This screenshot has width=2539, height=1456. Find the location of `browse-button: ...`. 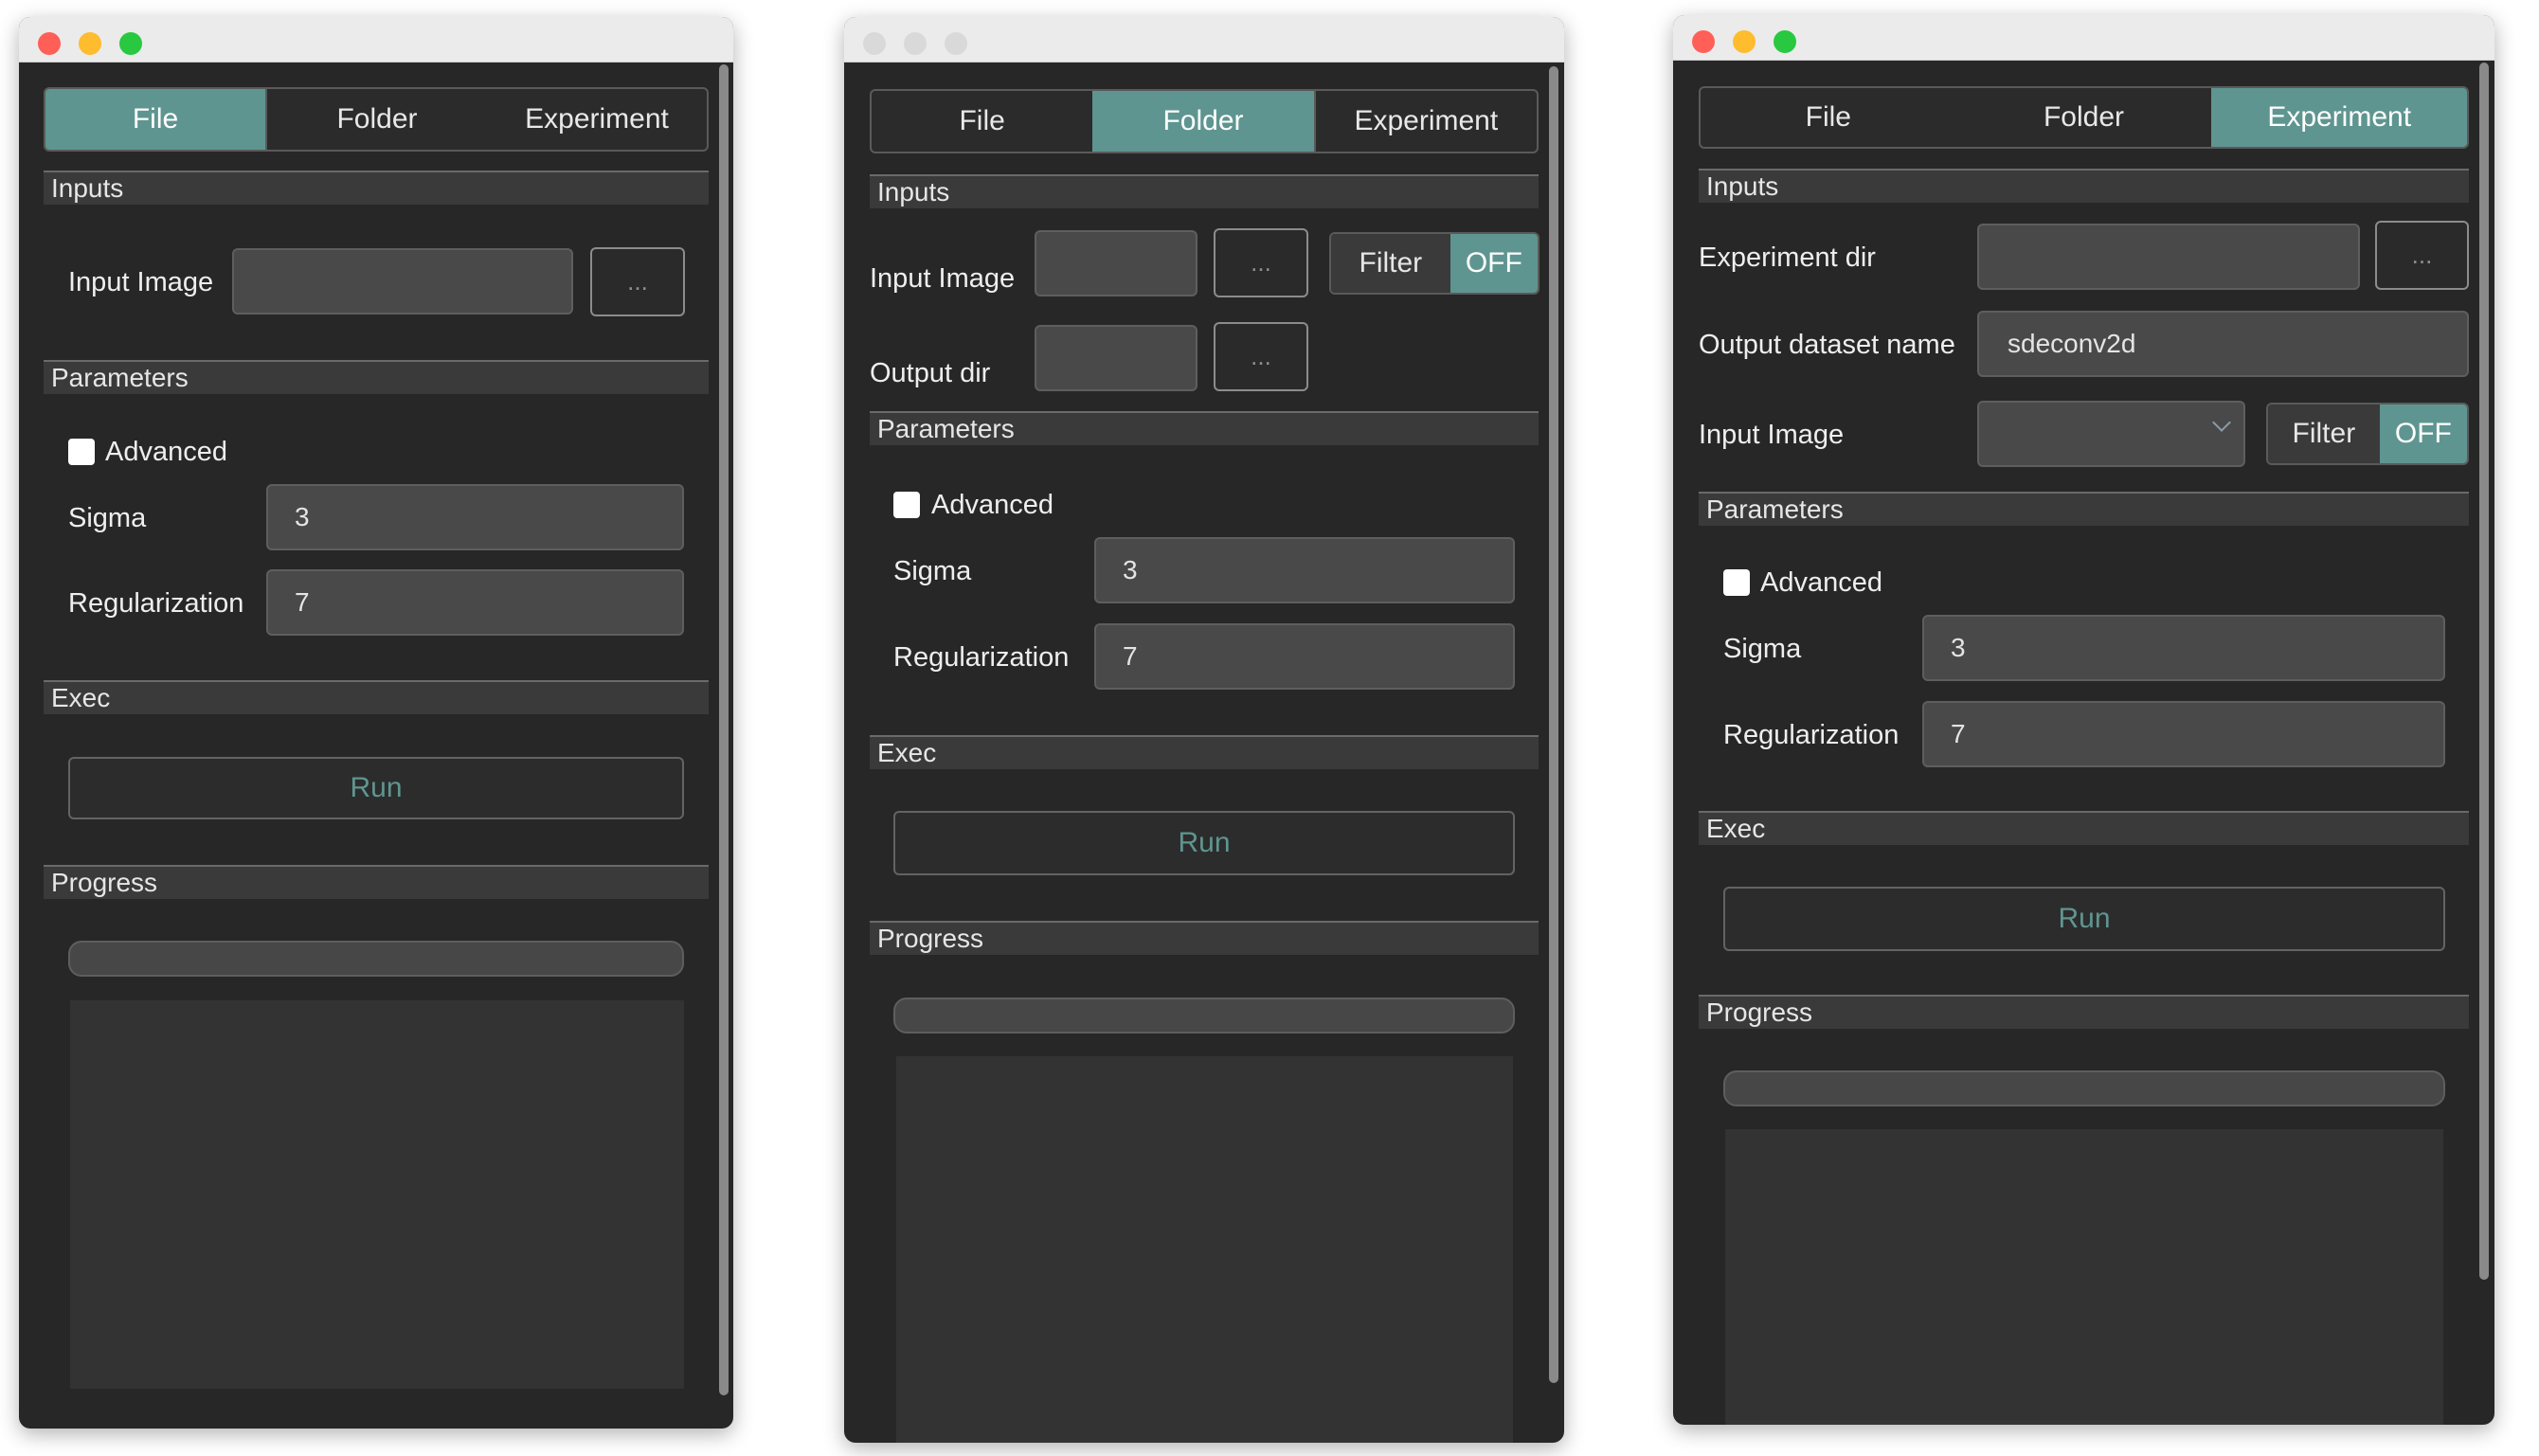

browse-button: ... is located at coordinates (637, 281).